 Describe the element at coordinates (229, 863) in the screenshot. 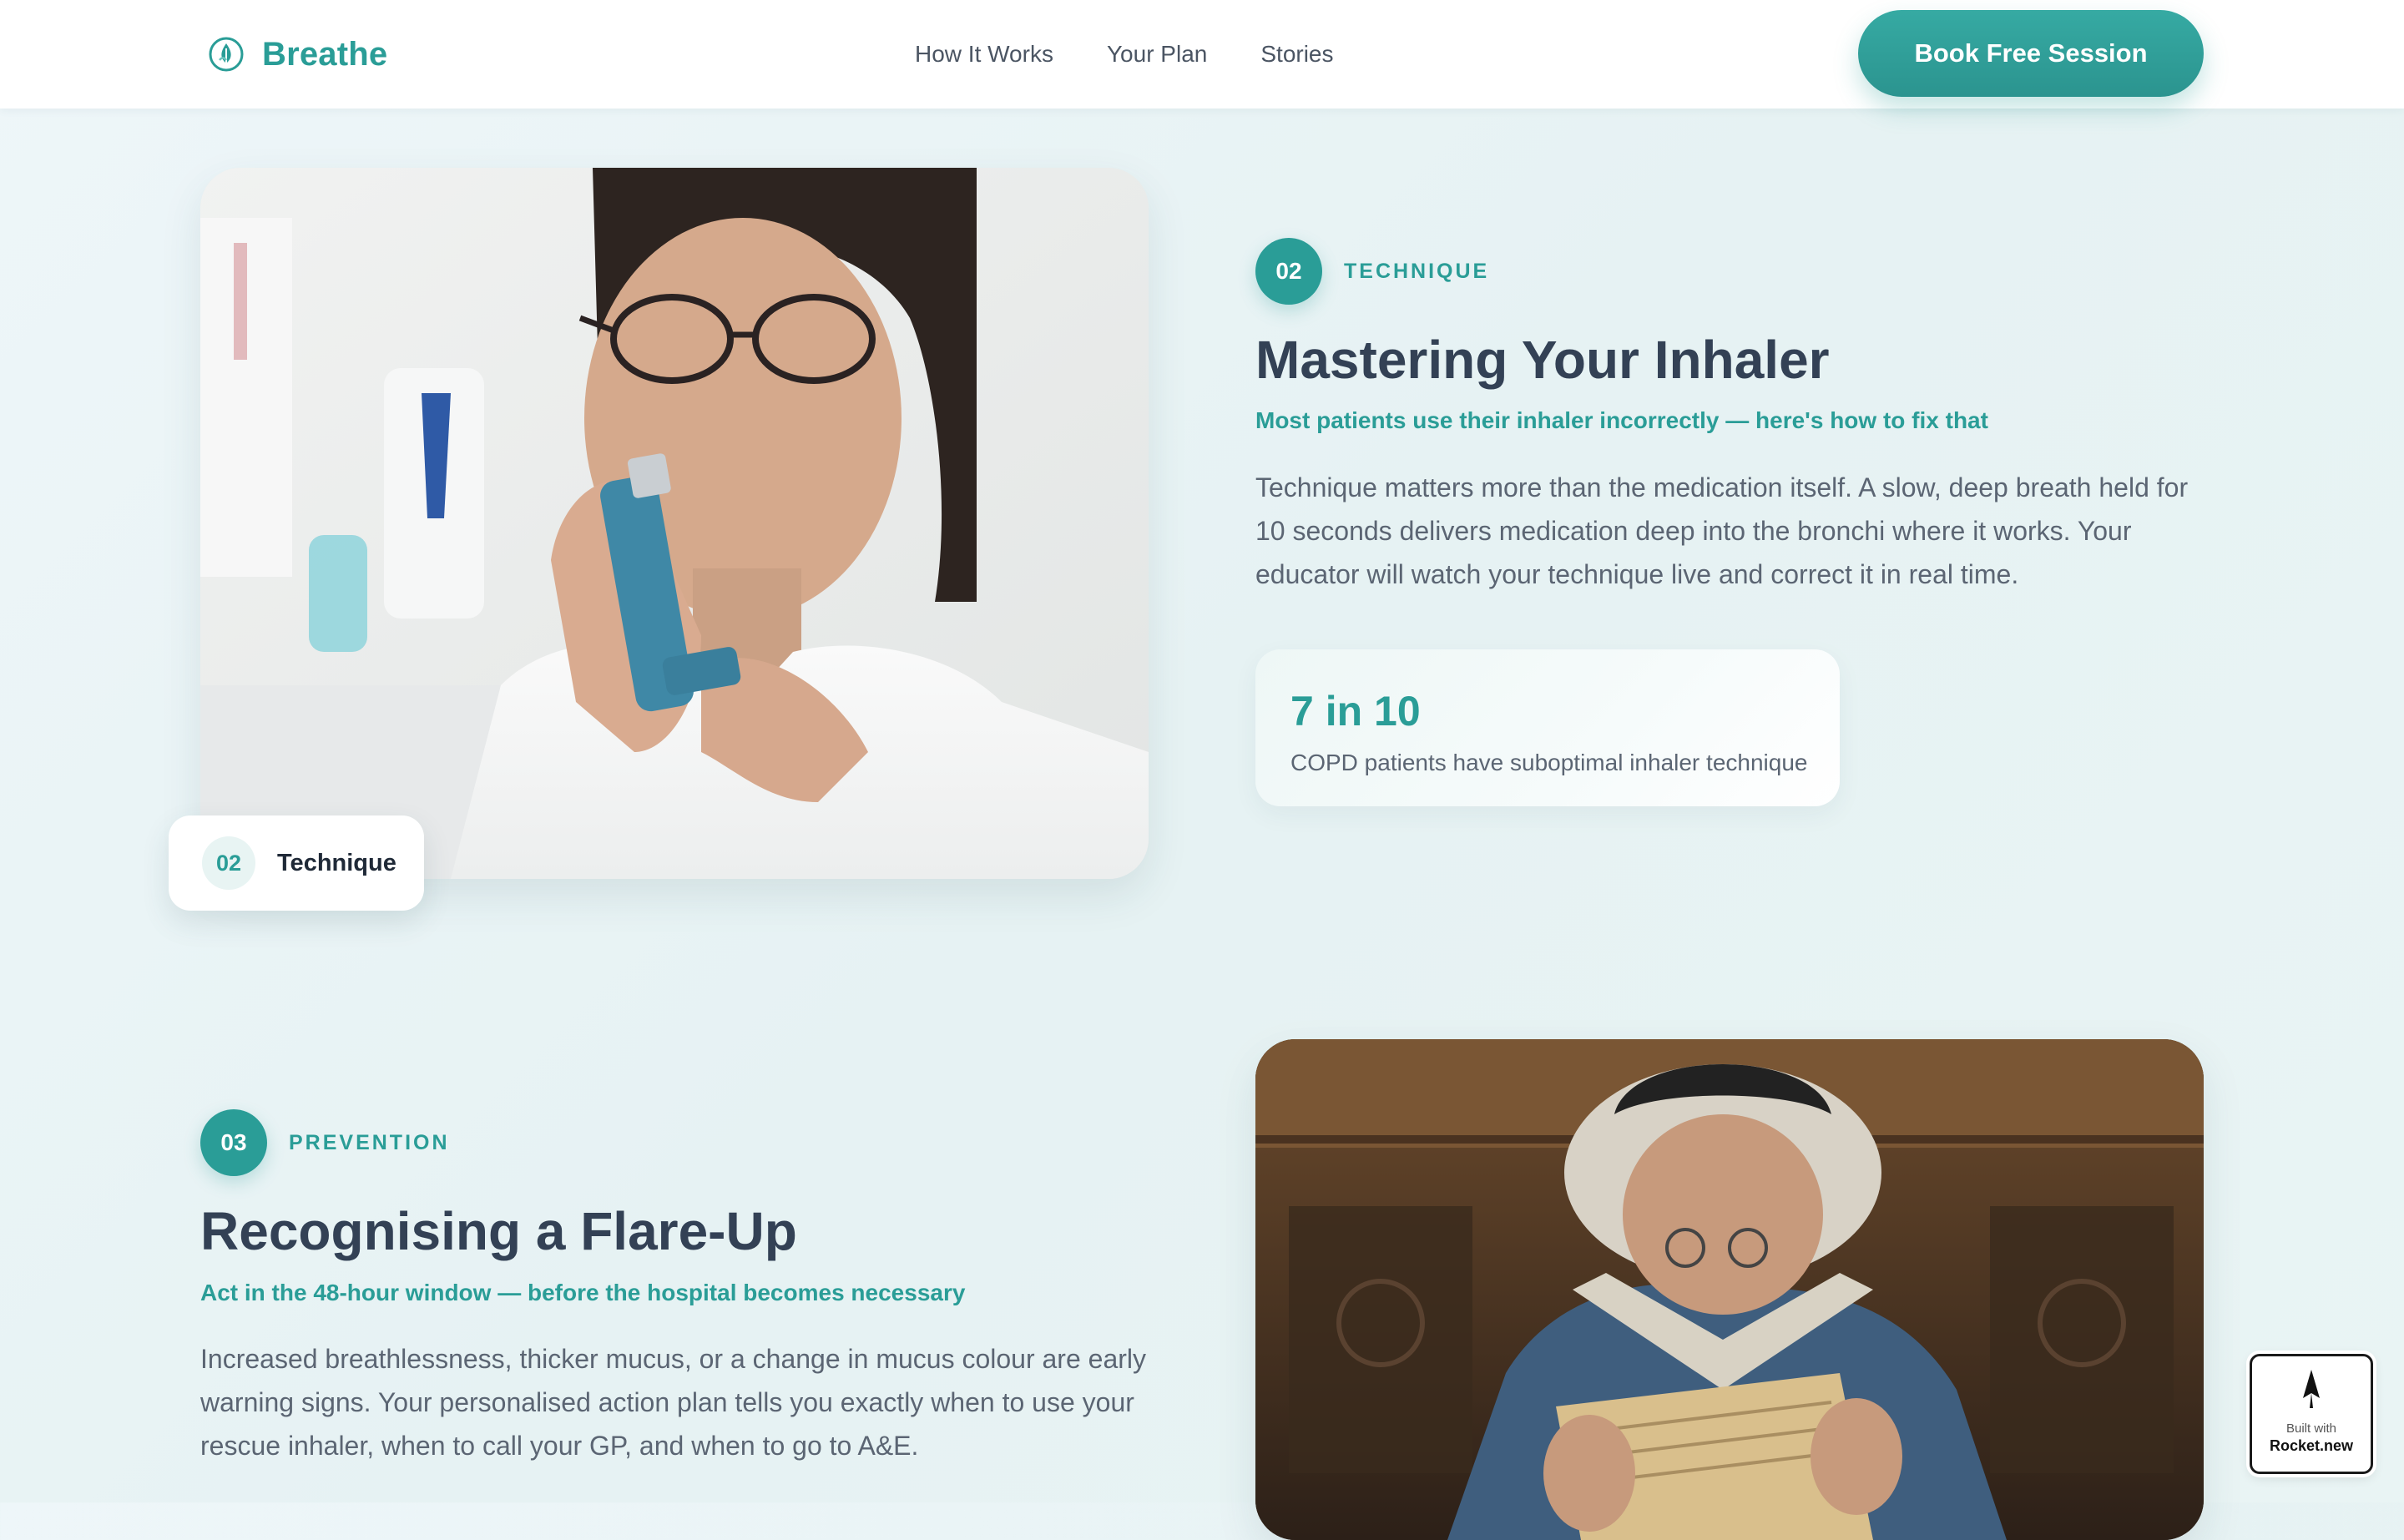

I see `badge-step-number: 02` at that location.